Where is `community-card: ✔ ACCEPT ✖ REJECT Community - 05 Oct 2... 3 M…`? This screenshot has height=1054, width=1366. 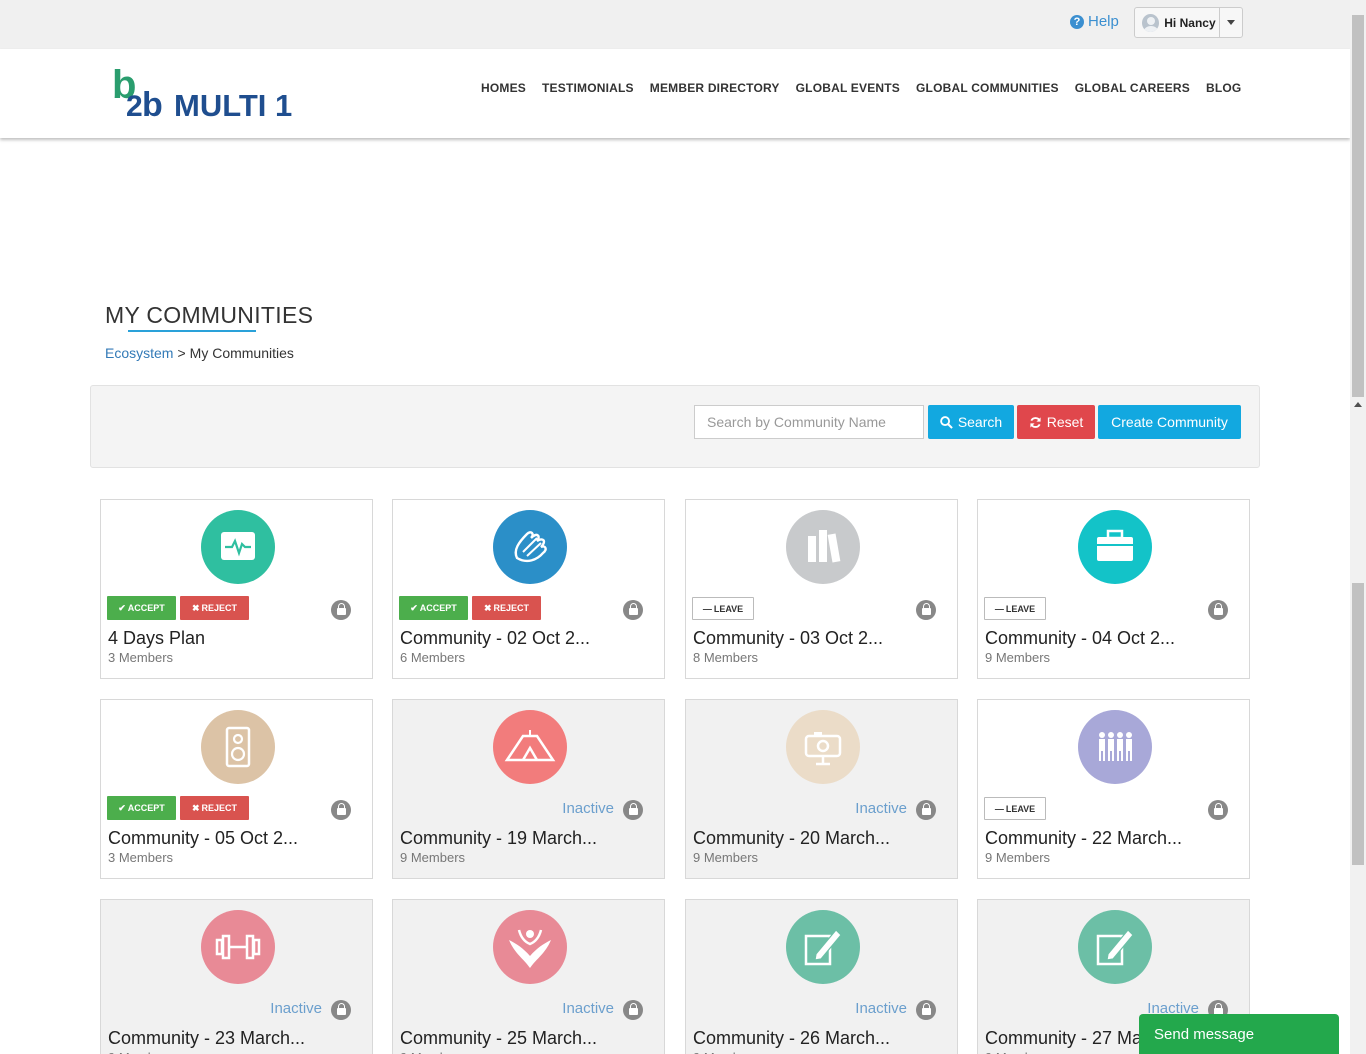
community-card: ✔ ACCEPT ✖ REJECT Community - 05 Oct 2... 3 M… is located at coordinates (236, 789).